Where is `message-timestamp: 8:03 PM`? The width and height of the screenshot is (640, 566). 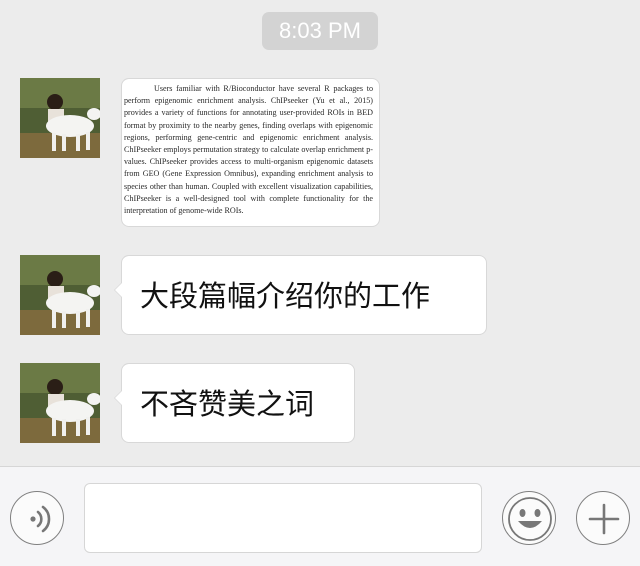 message-timestamp: 8:03 PM is located at coordinates (320, 31).